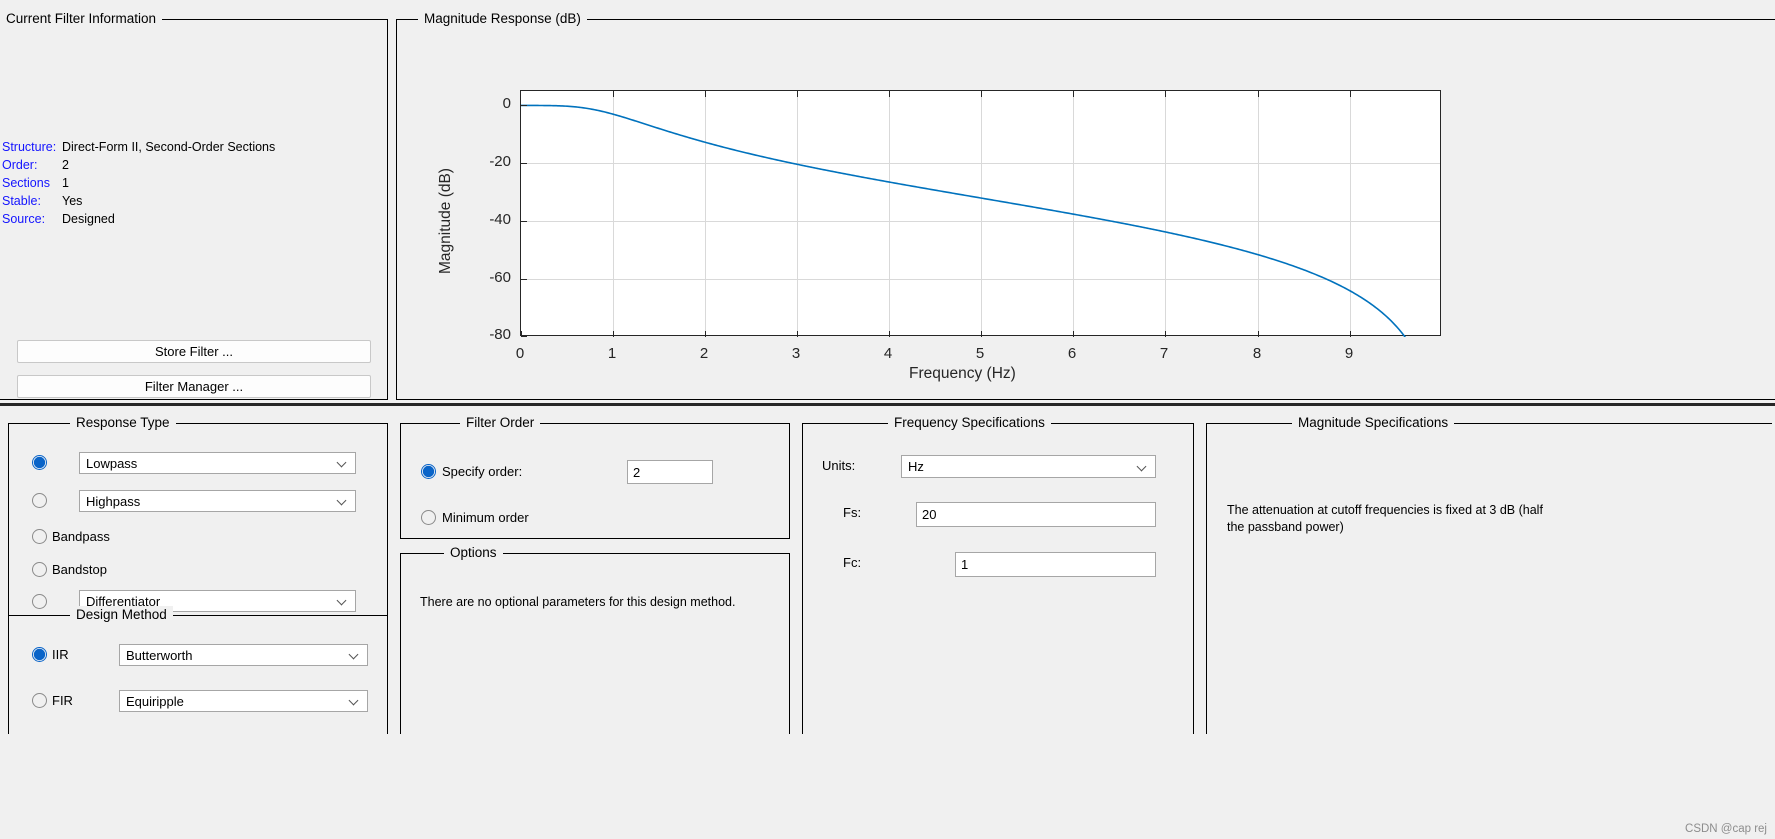  Describe the element at coordinates (198, 674) in the screenshot. I see `design-method-body: IIR Butterworth FIR Equiripple` at that location.